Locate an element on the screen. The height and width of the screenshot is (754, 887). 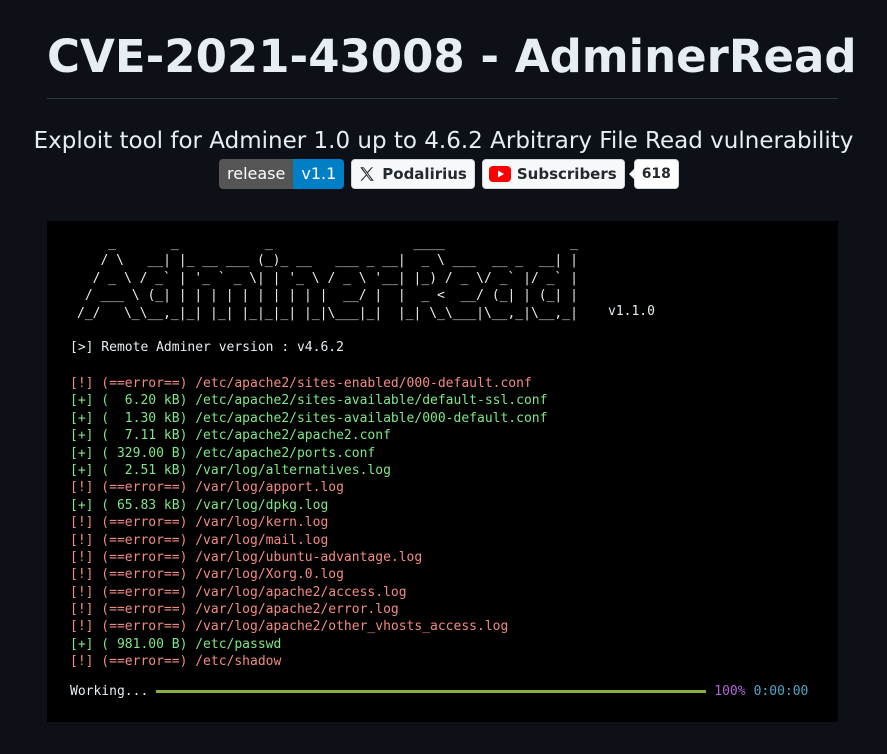
log-line: [!] (==error==) /var/log/Xorg.0.log is located at coordinates (207, 575).